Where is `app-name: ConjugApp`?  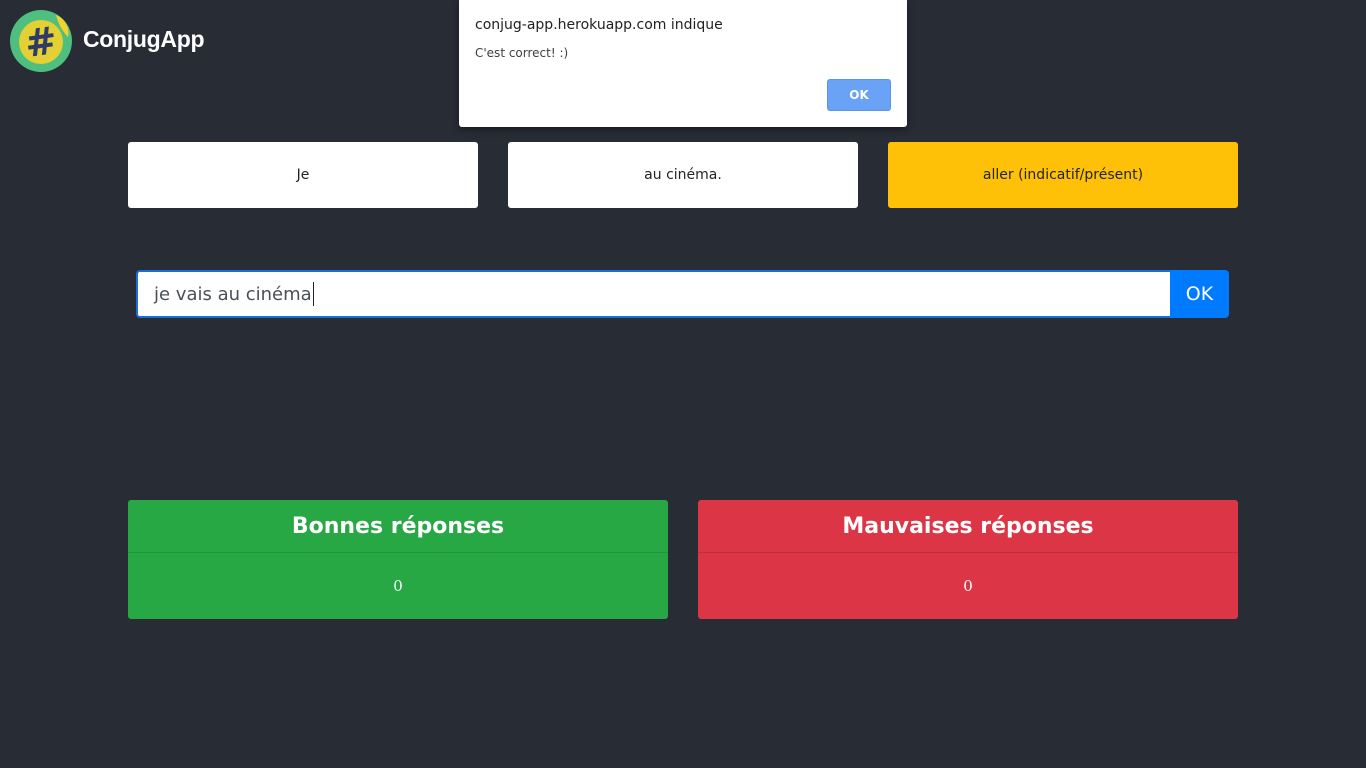 app-name: ConjugApp is located at coordinates (144, 38).